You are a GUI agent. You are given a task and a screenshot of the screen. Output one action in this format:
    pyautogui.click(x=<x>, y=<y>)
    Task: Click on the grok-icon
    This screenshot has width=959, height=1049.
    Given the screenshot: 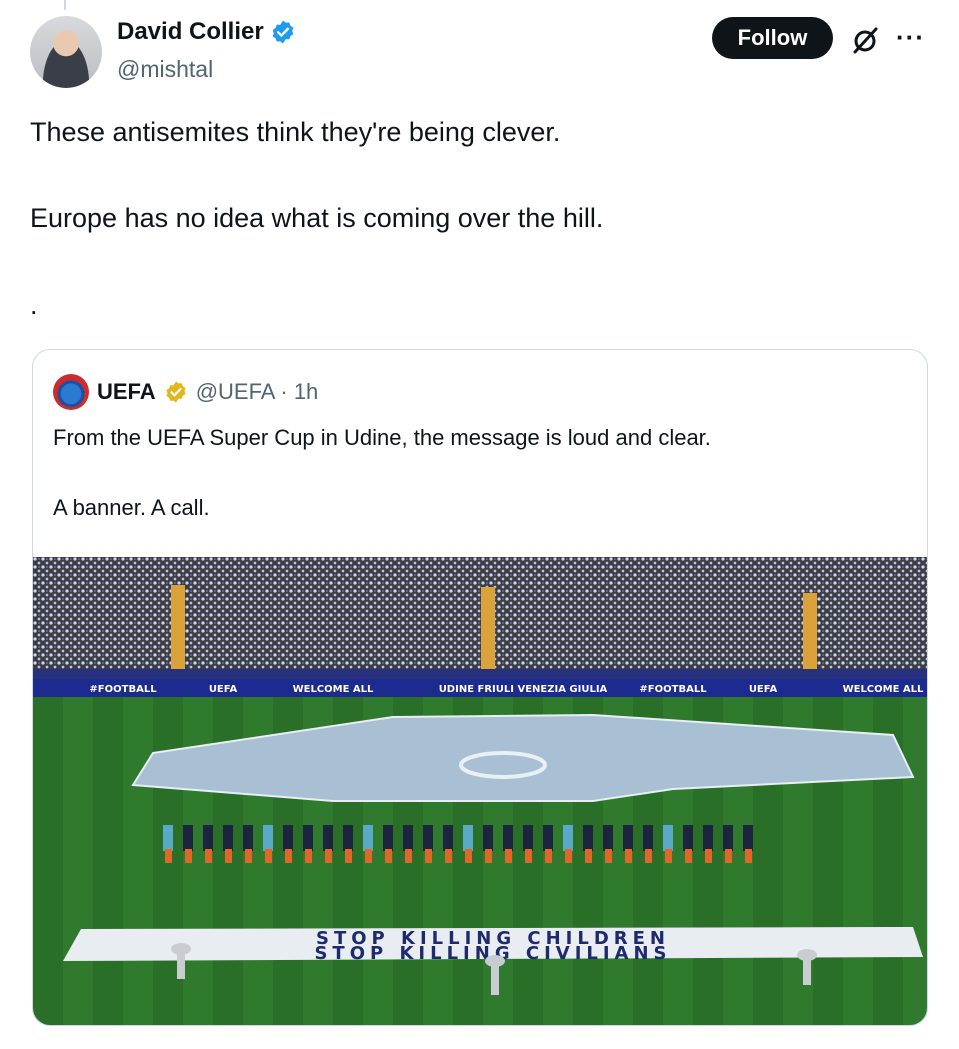 What is the action you would take?
    pyautogui.click(x=865, y=40)
    